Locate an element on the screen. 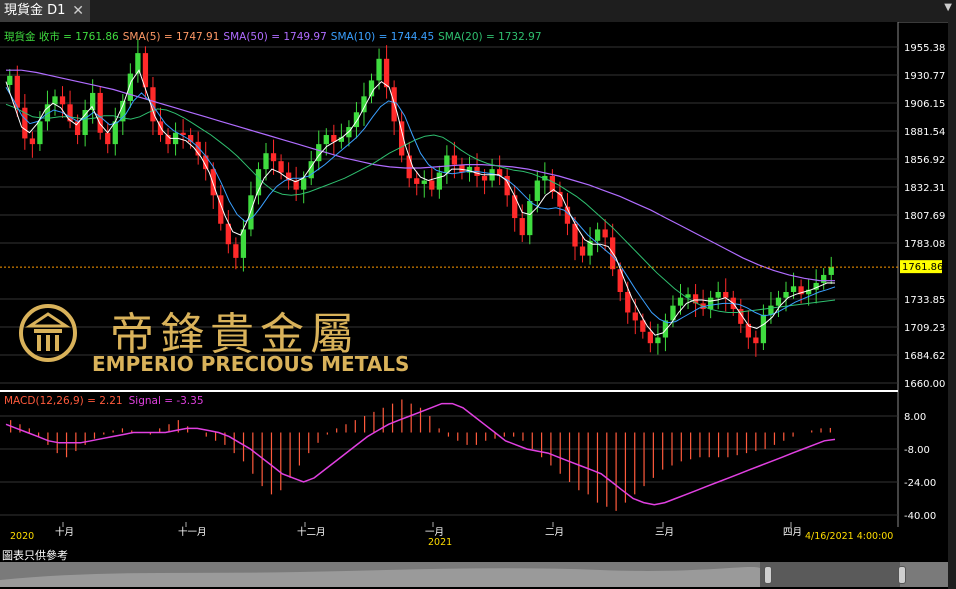  x-axis-label: 四月 is located at coordinates (792, 532).